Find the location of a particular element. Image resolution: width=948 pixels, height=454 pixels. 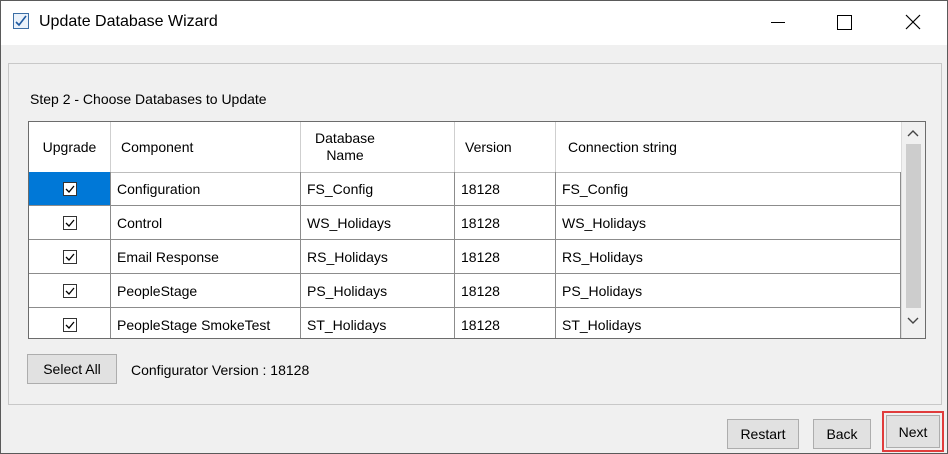

database-name-cell: WS_Holidays is located at coordinates (378, 223).